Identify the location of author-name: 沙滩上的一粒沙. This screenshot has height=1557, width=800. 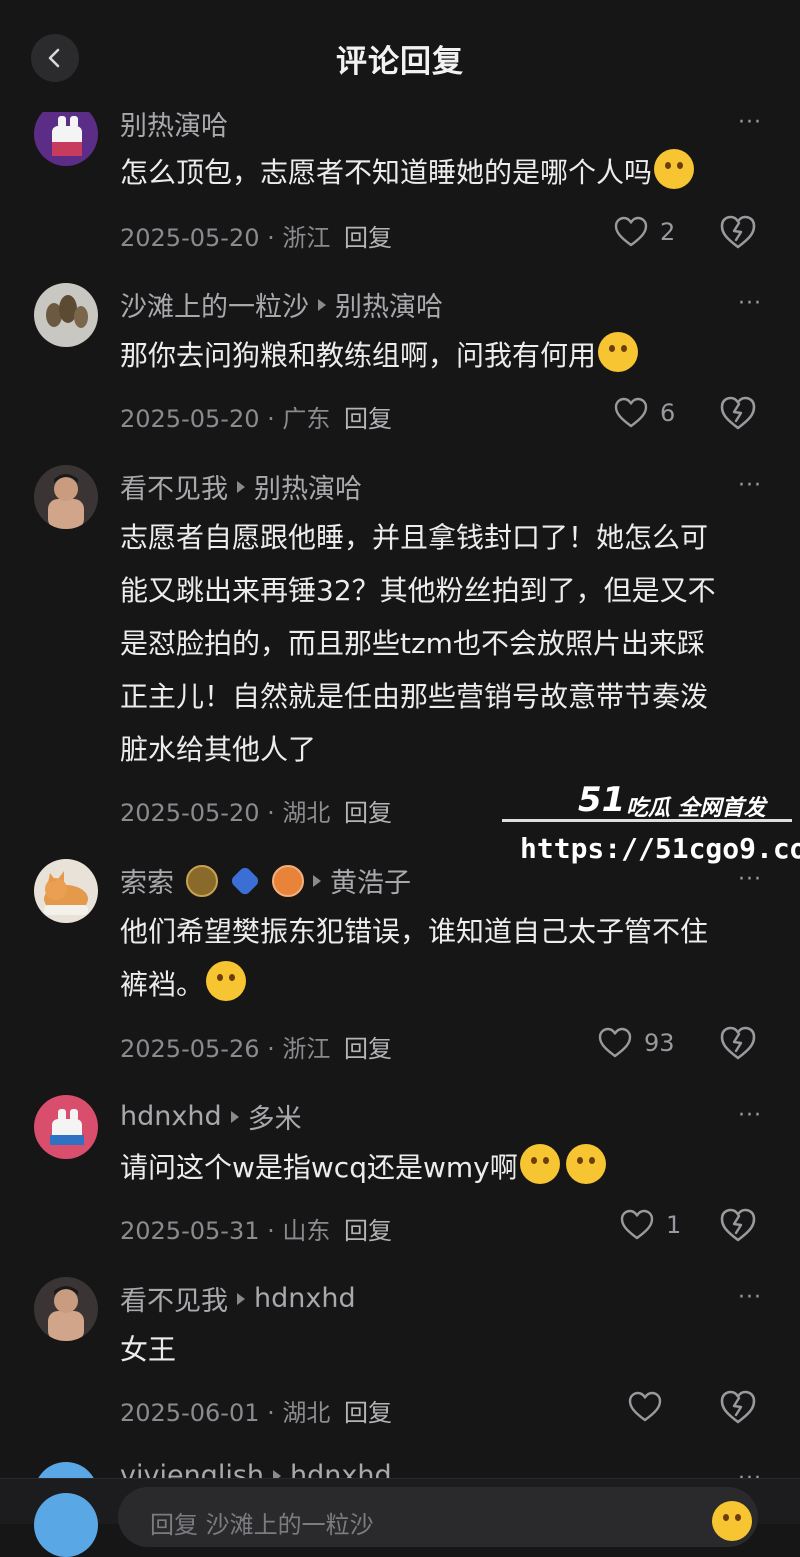
(214, 304).